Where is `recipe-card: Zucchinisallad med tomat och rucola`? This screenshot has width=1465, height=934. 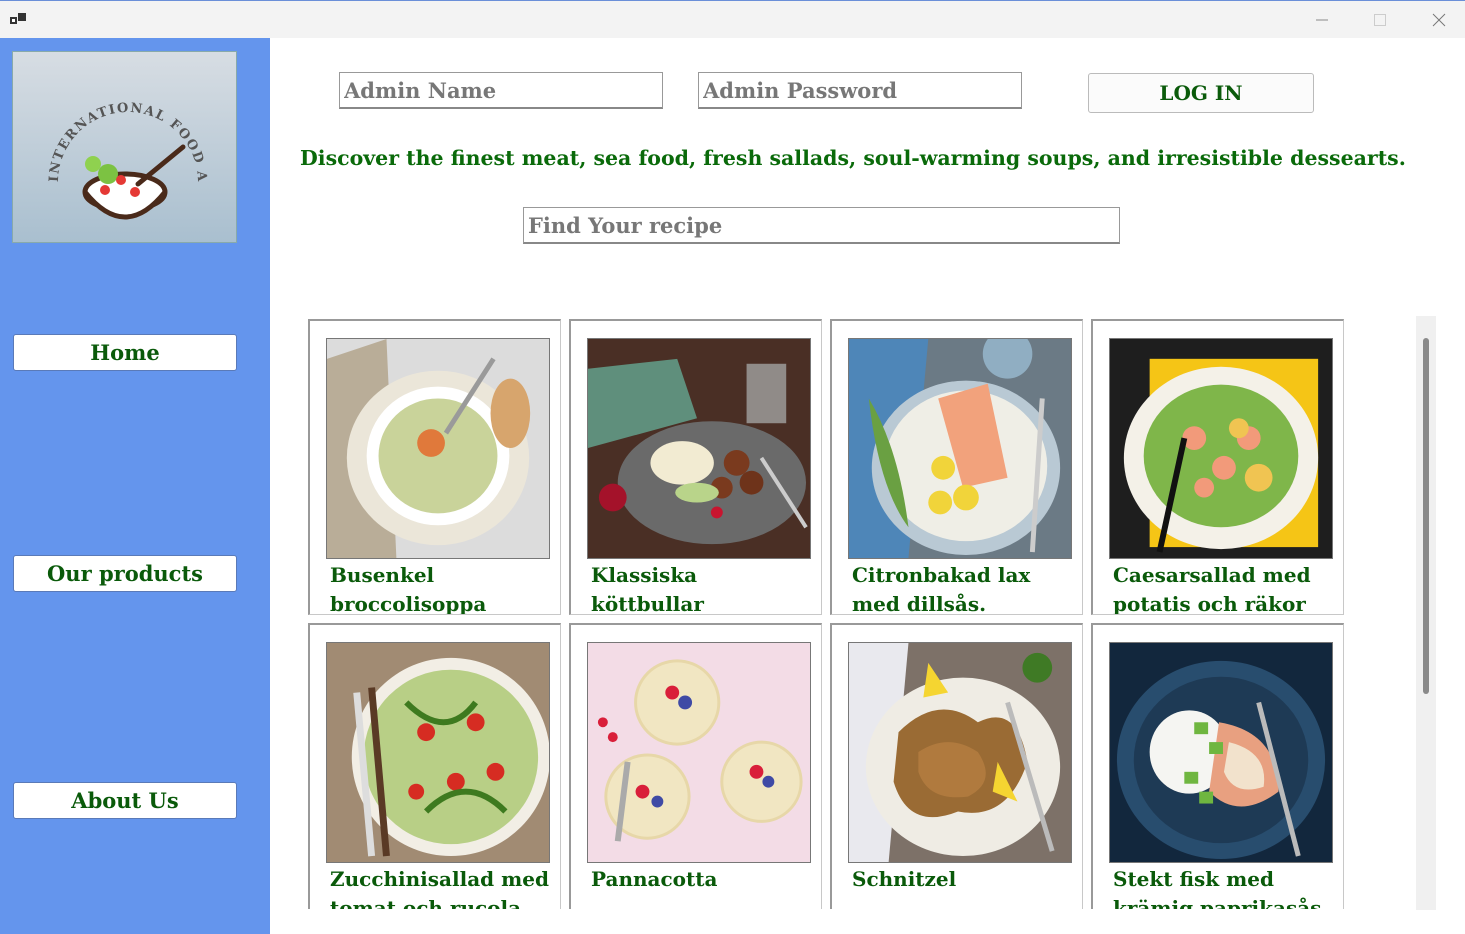 recipe-card: Zucchinisallad med tomat och rucola is located at coordinates (434, 766).